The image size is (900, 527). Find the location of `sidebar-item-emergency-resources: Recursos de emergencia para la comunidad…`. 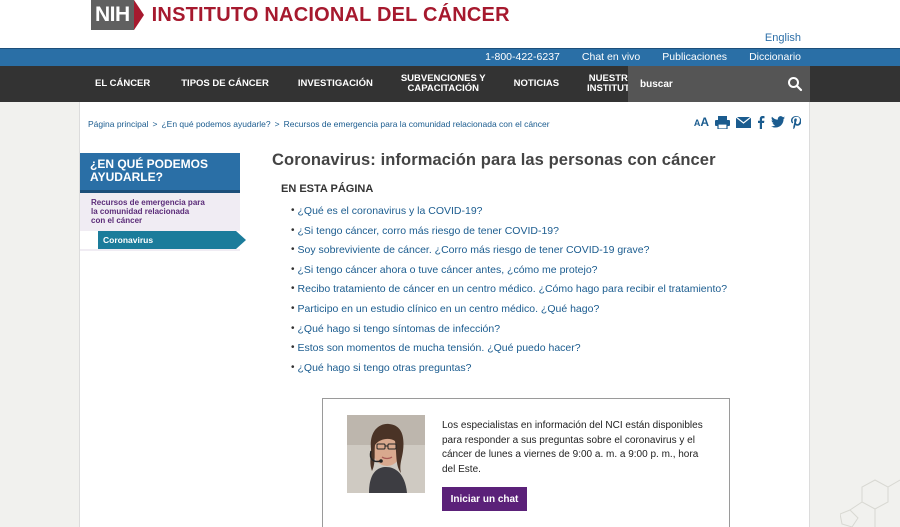

sidebar-item-emergency-resources: Recursos de emergencia para la comunidad… is located at coordinates (160, 212).